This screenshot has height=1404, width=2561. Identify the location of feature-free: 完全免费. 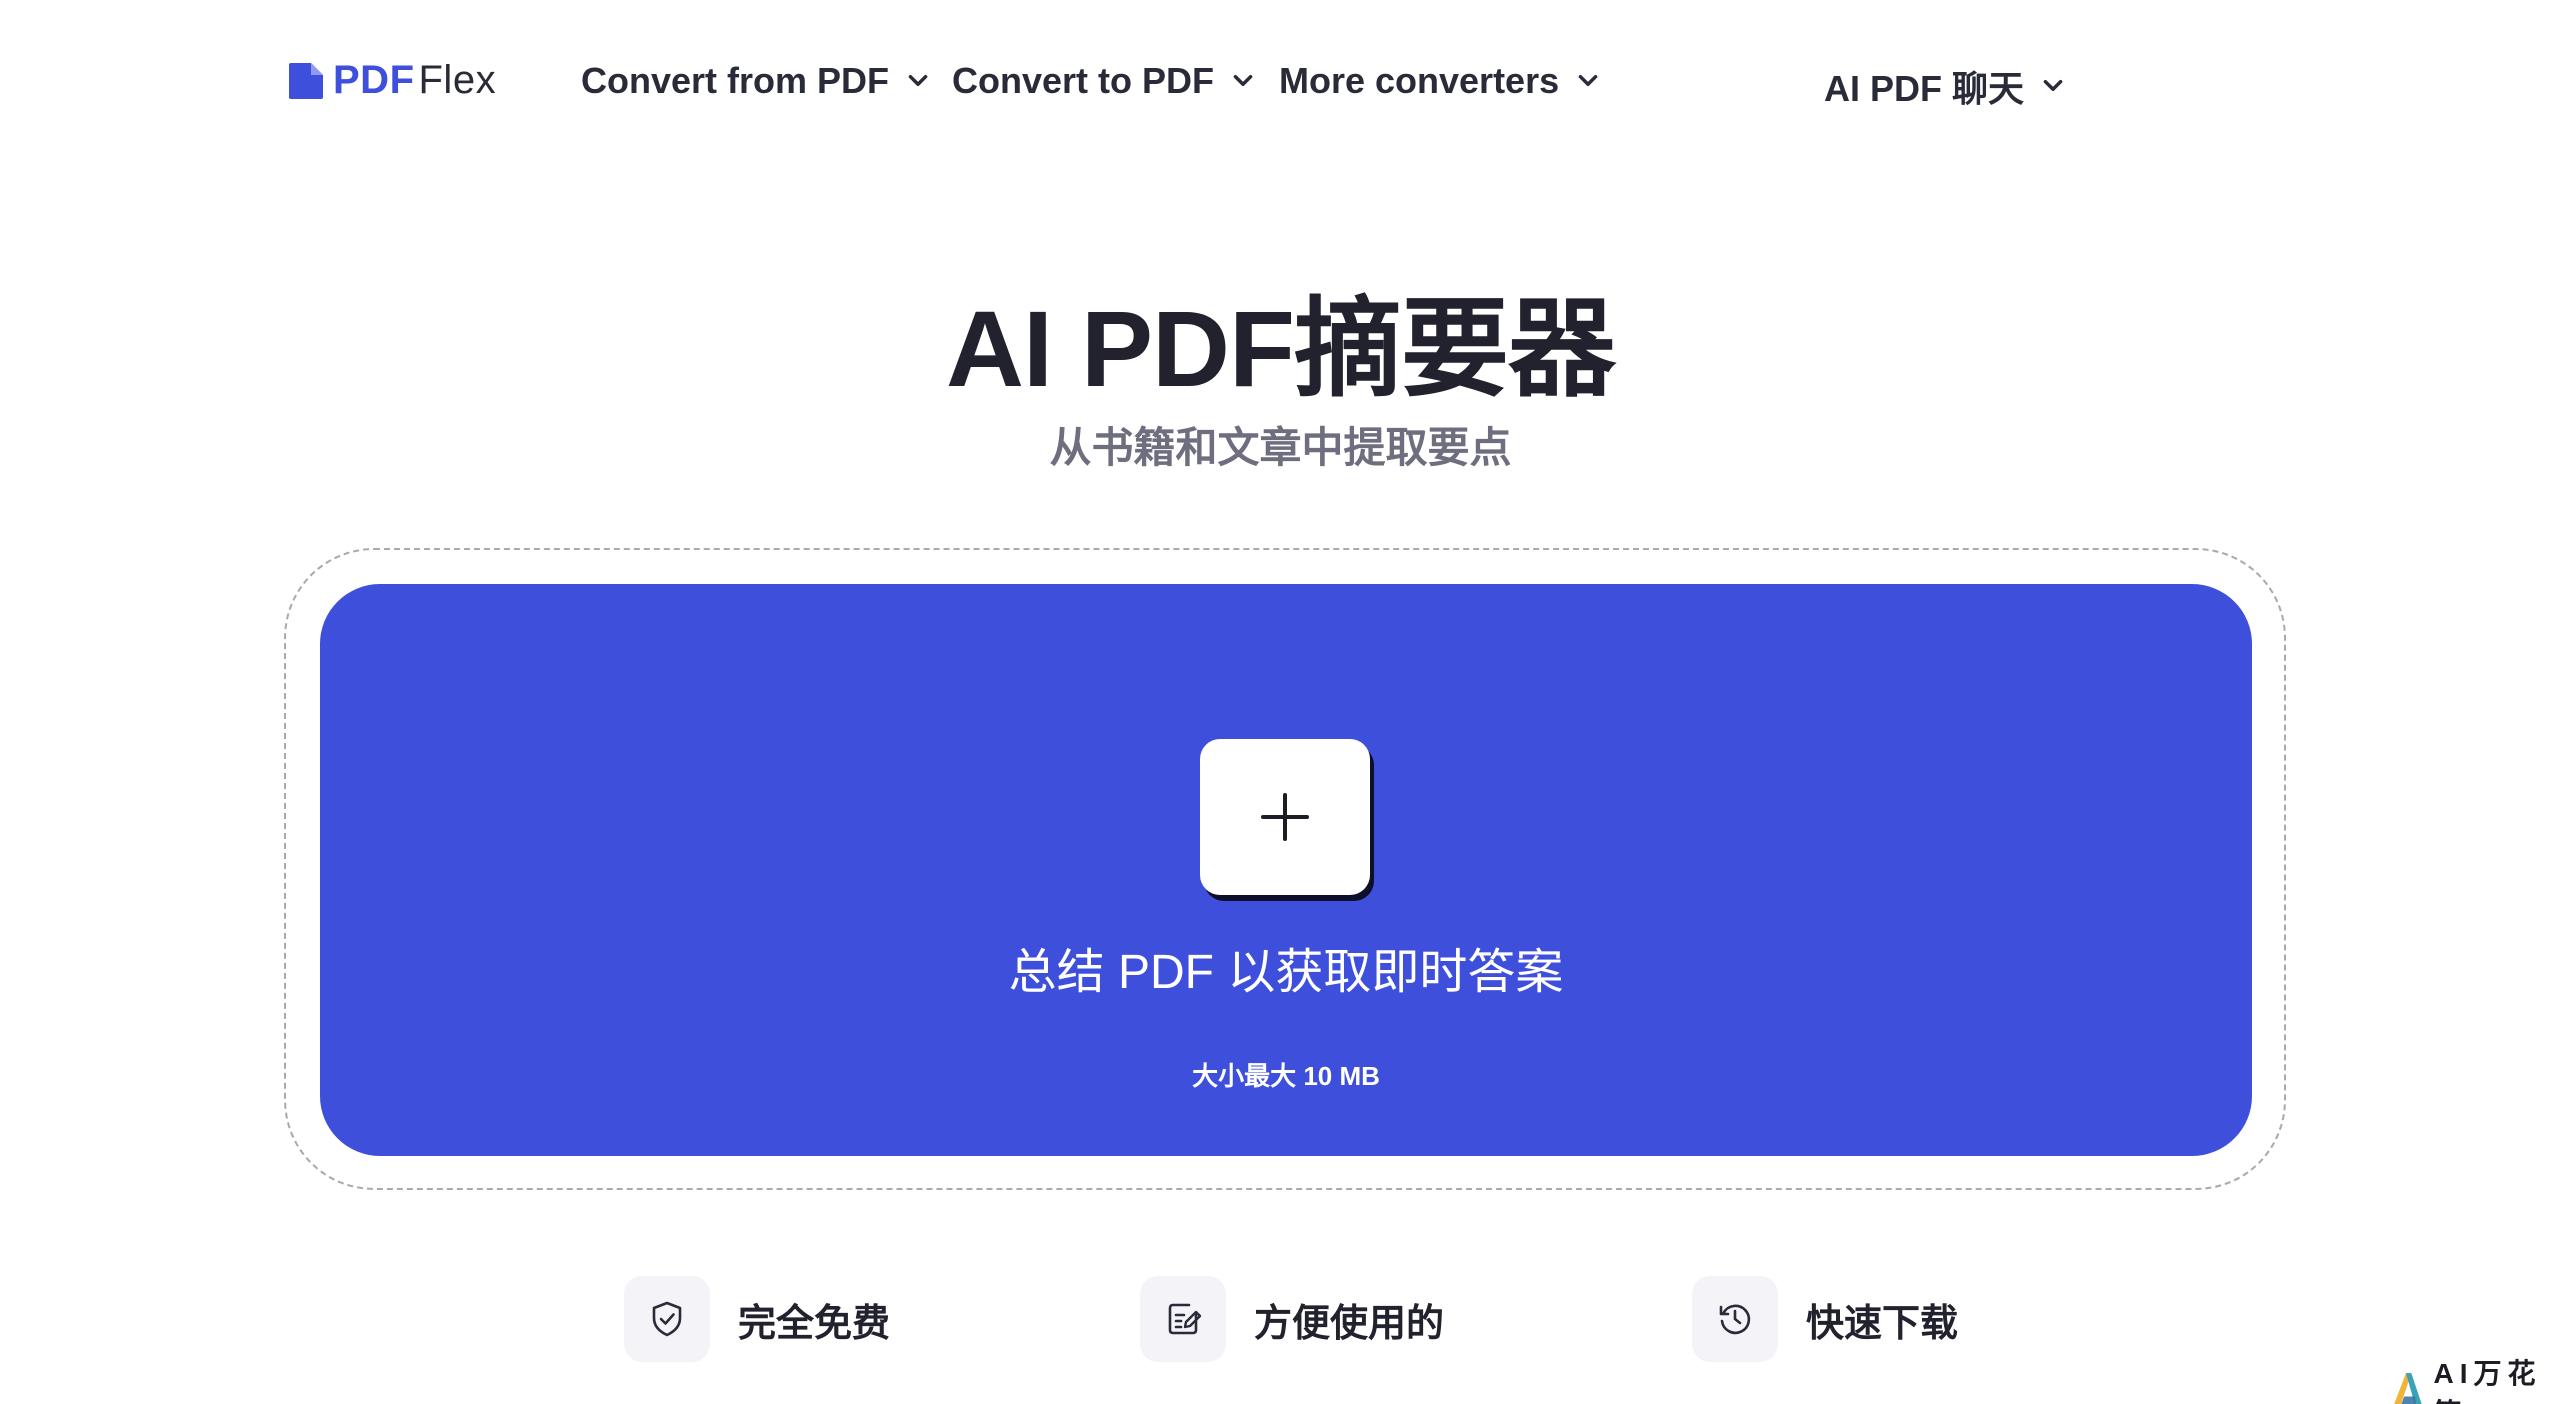
(757, 1319).